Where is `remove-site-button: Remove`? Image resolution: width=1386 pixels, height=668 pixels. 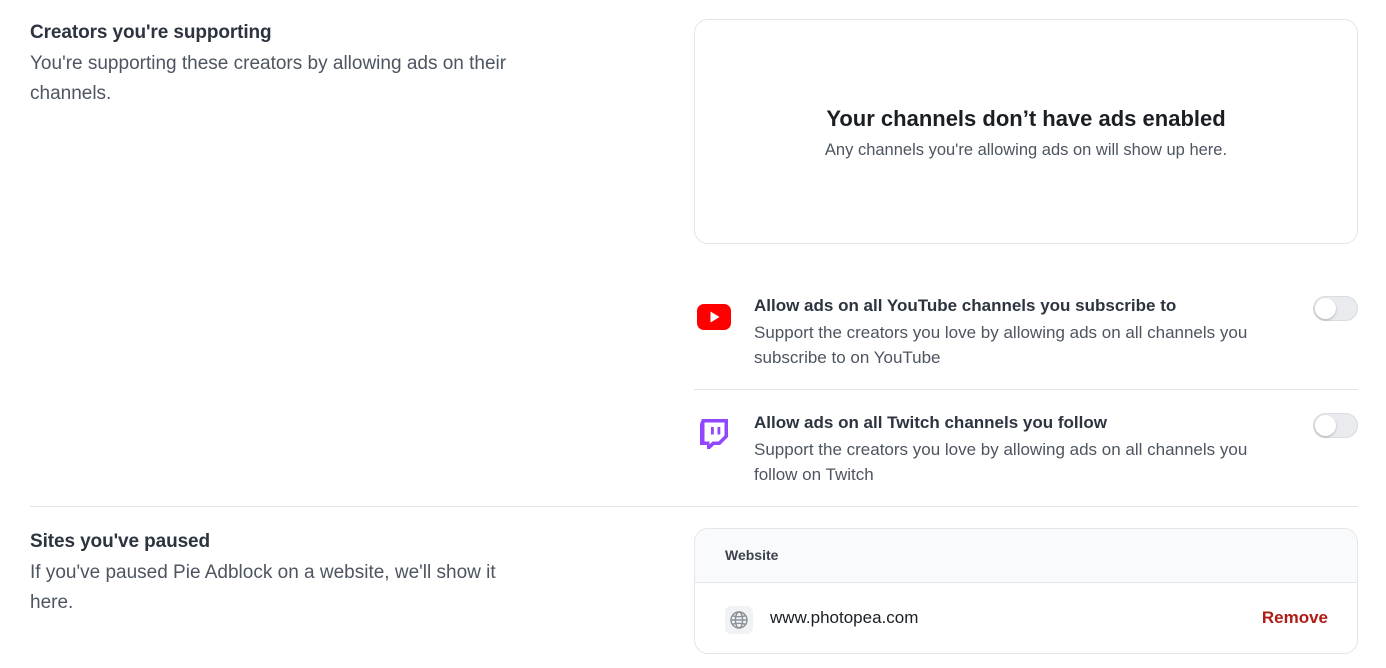
remove-site-button: Remove is located at coordinates (1295, 618).